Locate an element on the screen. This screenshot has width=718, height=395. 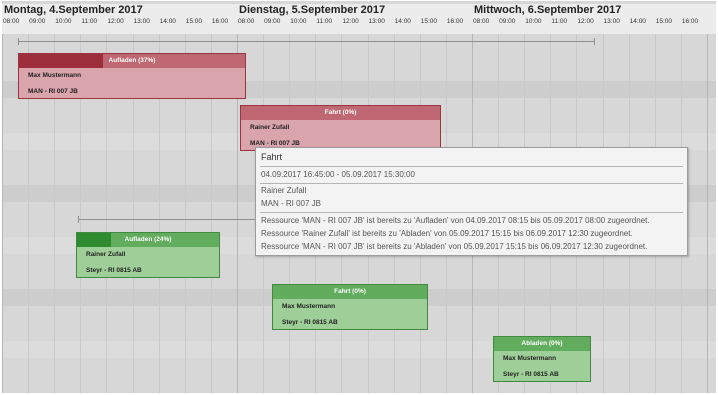
task-header: Aufladen (37%) is located at coordinates (132, 61).